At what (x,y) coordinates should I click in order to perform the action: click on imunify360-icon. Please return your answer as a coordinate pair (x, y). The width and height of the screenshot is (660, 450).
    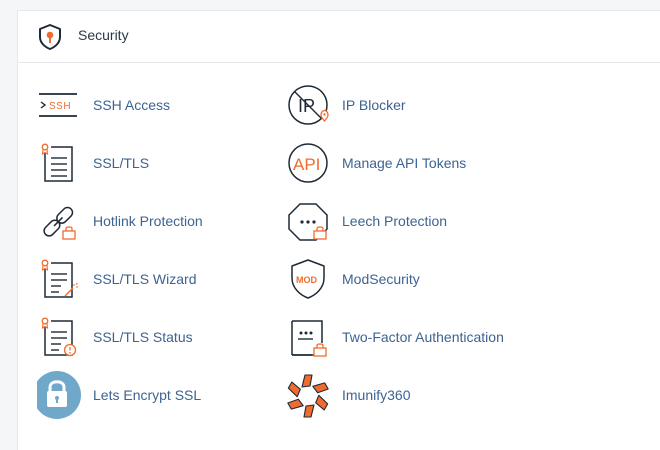
    Looking at the image, I should click on (310, 395).